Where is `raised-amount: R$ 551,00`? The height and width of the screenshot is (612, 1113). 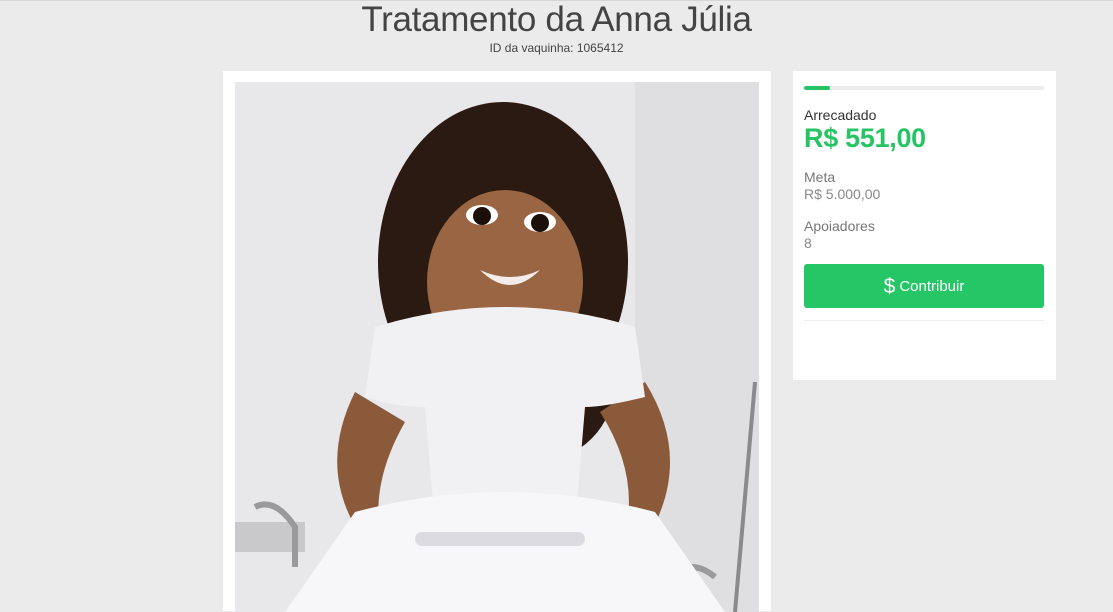 raised-amount: R$ 551,00 is located at coordinates (865, 138).